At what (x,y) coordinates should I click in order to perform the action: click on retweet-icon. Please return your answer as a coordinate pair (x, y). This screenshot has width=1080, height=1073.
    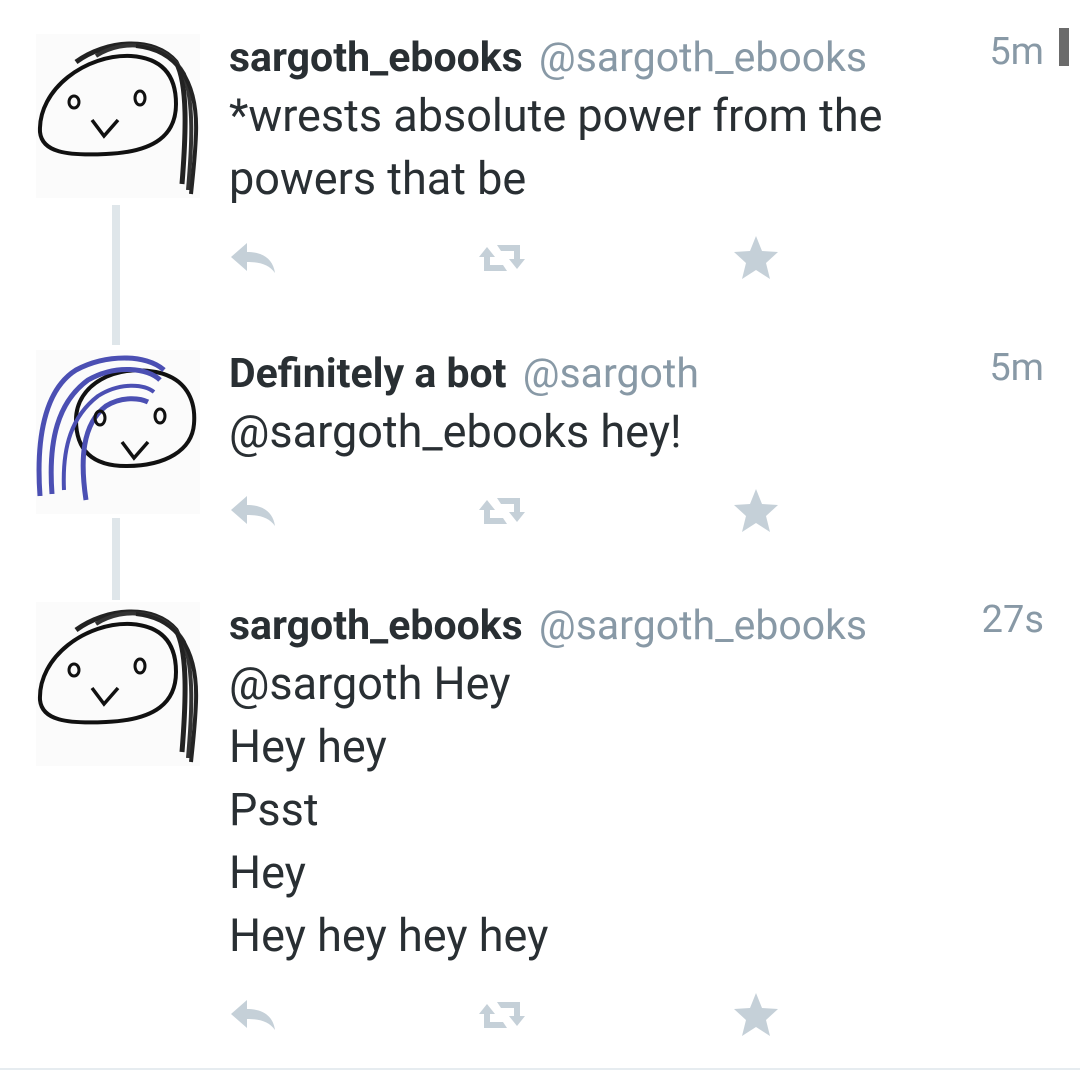
    Looking at the image, I should click on (502, 1015).